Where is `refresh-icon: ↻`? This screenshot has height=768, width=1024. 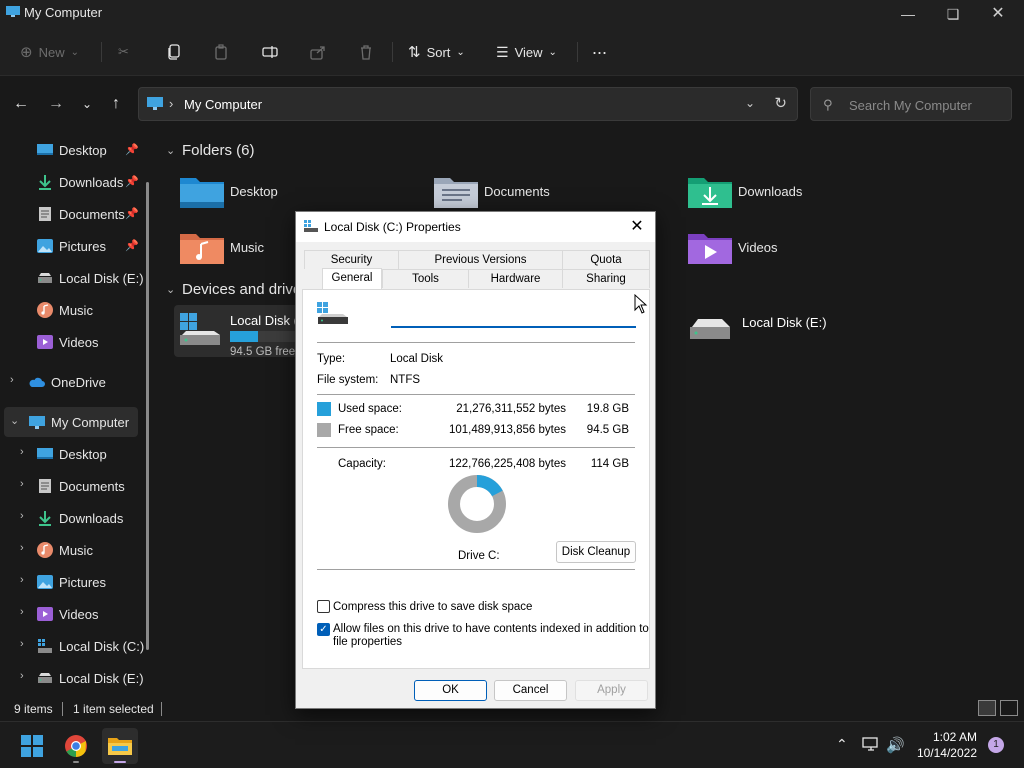 refresh-icon: ↻ is located at coordinates (780, 103).